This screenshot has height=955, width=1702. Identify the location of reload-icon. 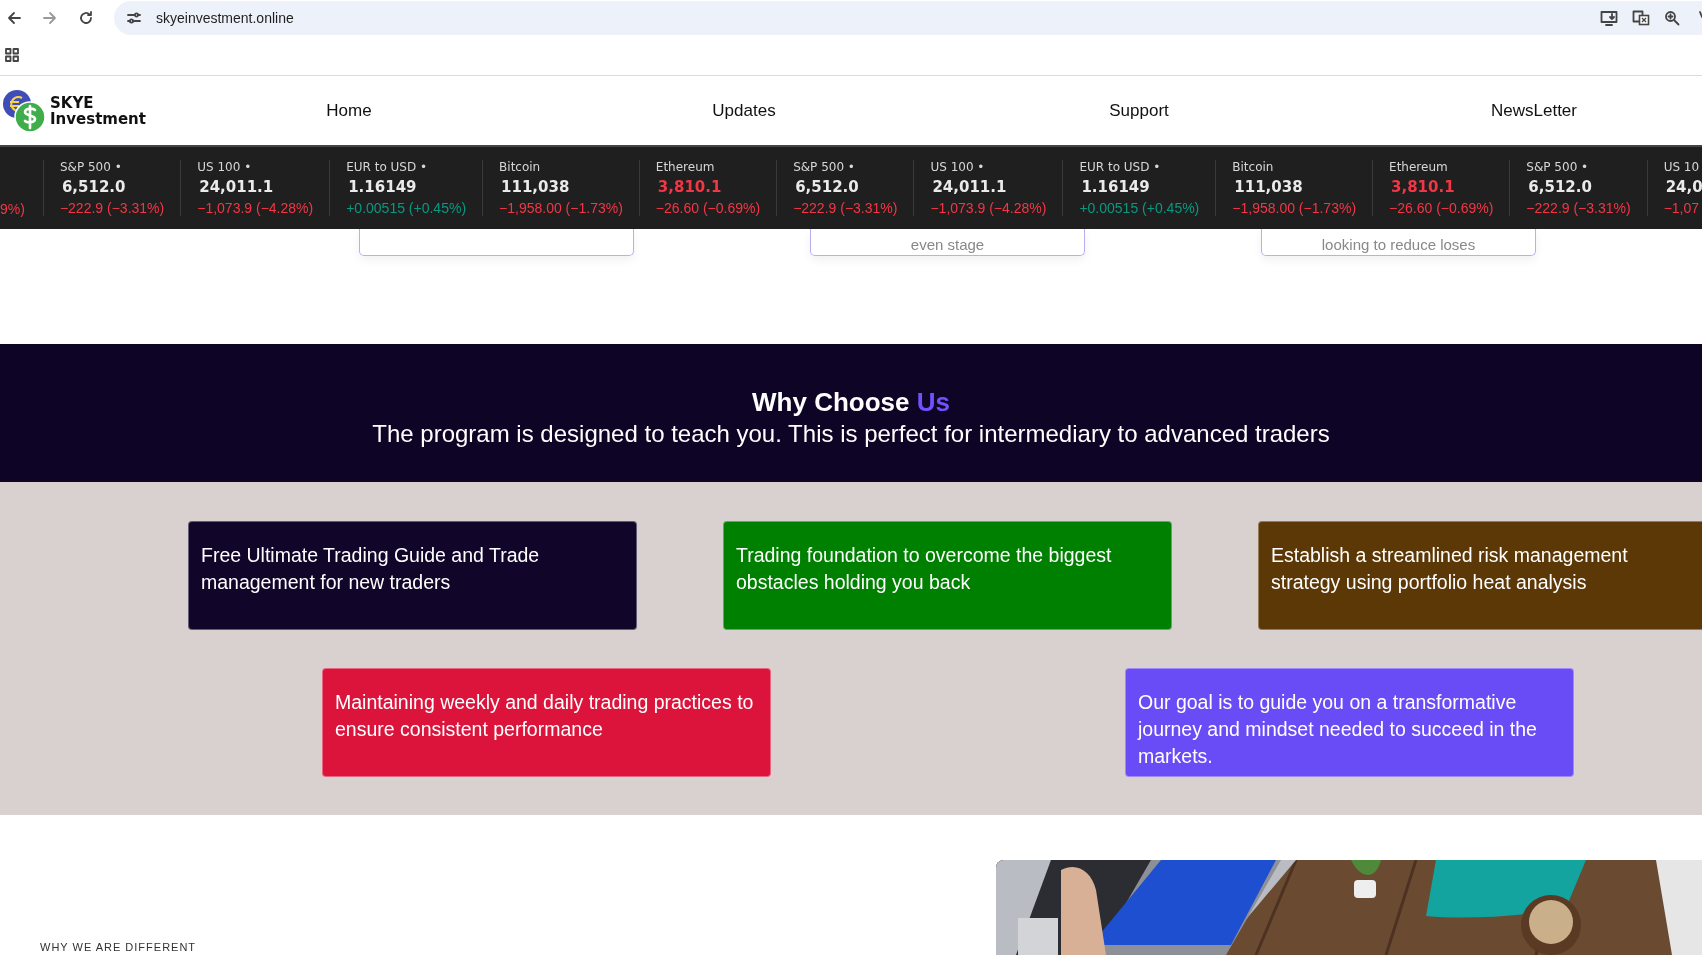
(86, 17).